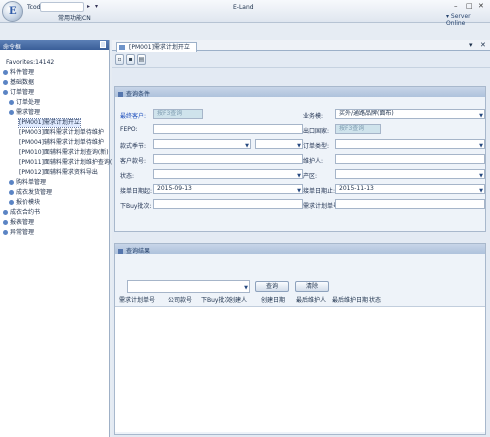  I want to click on tab-close-icon: ✕, so click(483, 45).